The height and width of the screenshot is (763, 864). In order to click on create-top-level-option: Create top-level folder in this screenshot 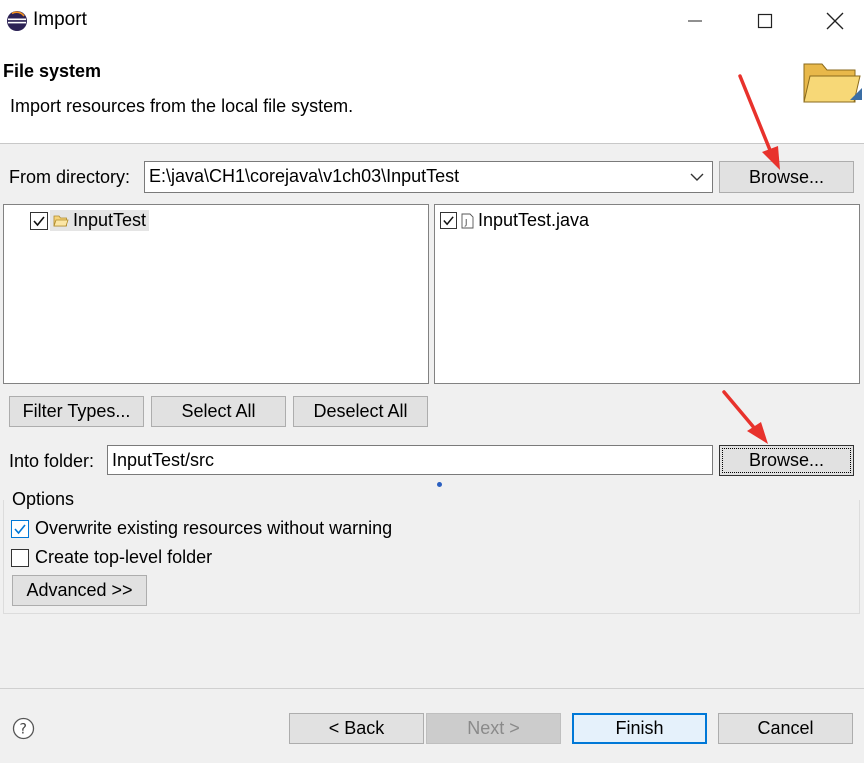, I will do `click(111, 557)`.